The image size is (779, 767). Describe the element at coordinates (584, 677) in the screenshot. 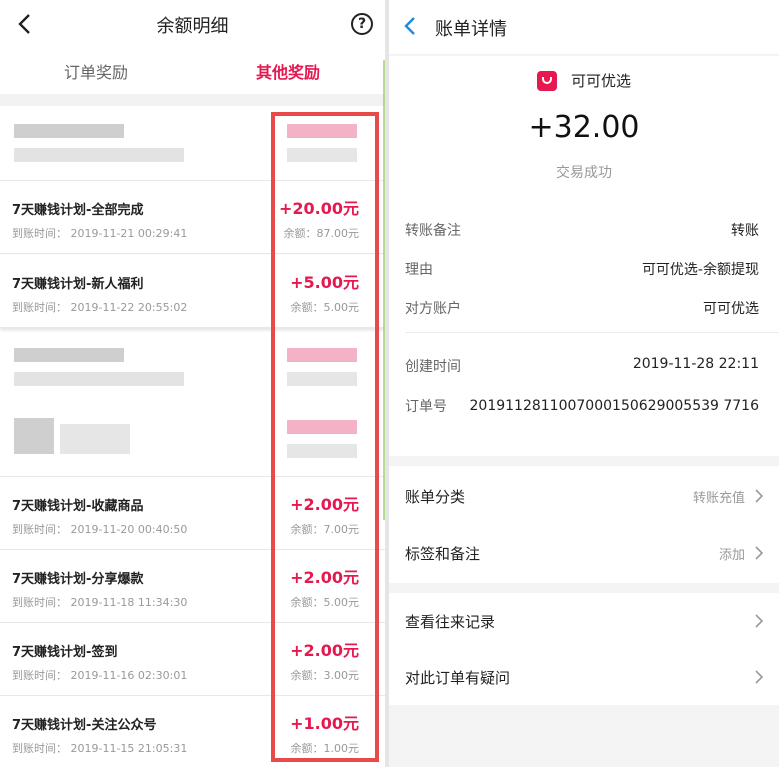

I see `question-row: 对此订单有疑问` at that location.